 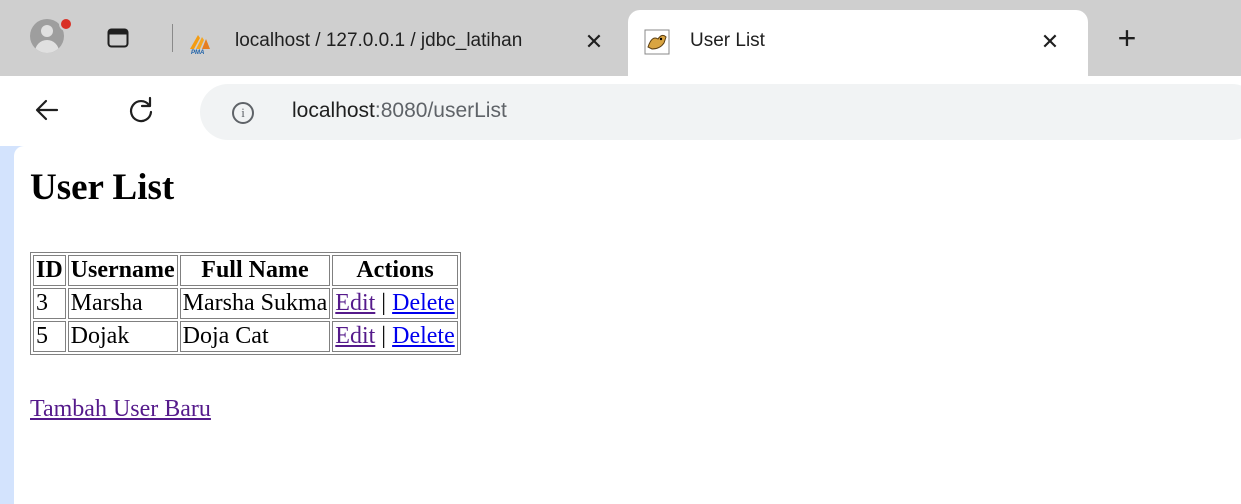 I want to click on cell-username: Marsha, so click(x=122, y=303).